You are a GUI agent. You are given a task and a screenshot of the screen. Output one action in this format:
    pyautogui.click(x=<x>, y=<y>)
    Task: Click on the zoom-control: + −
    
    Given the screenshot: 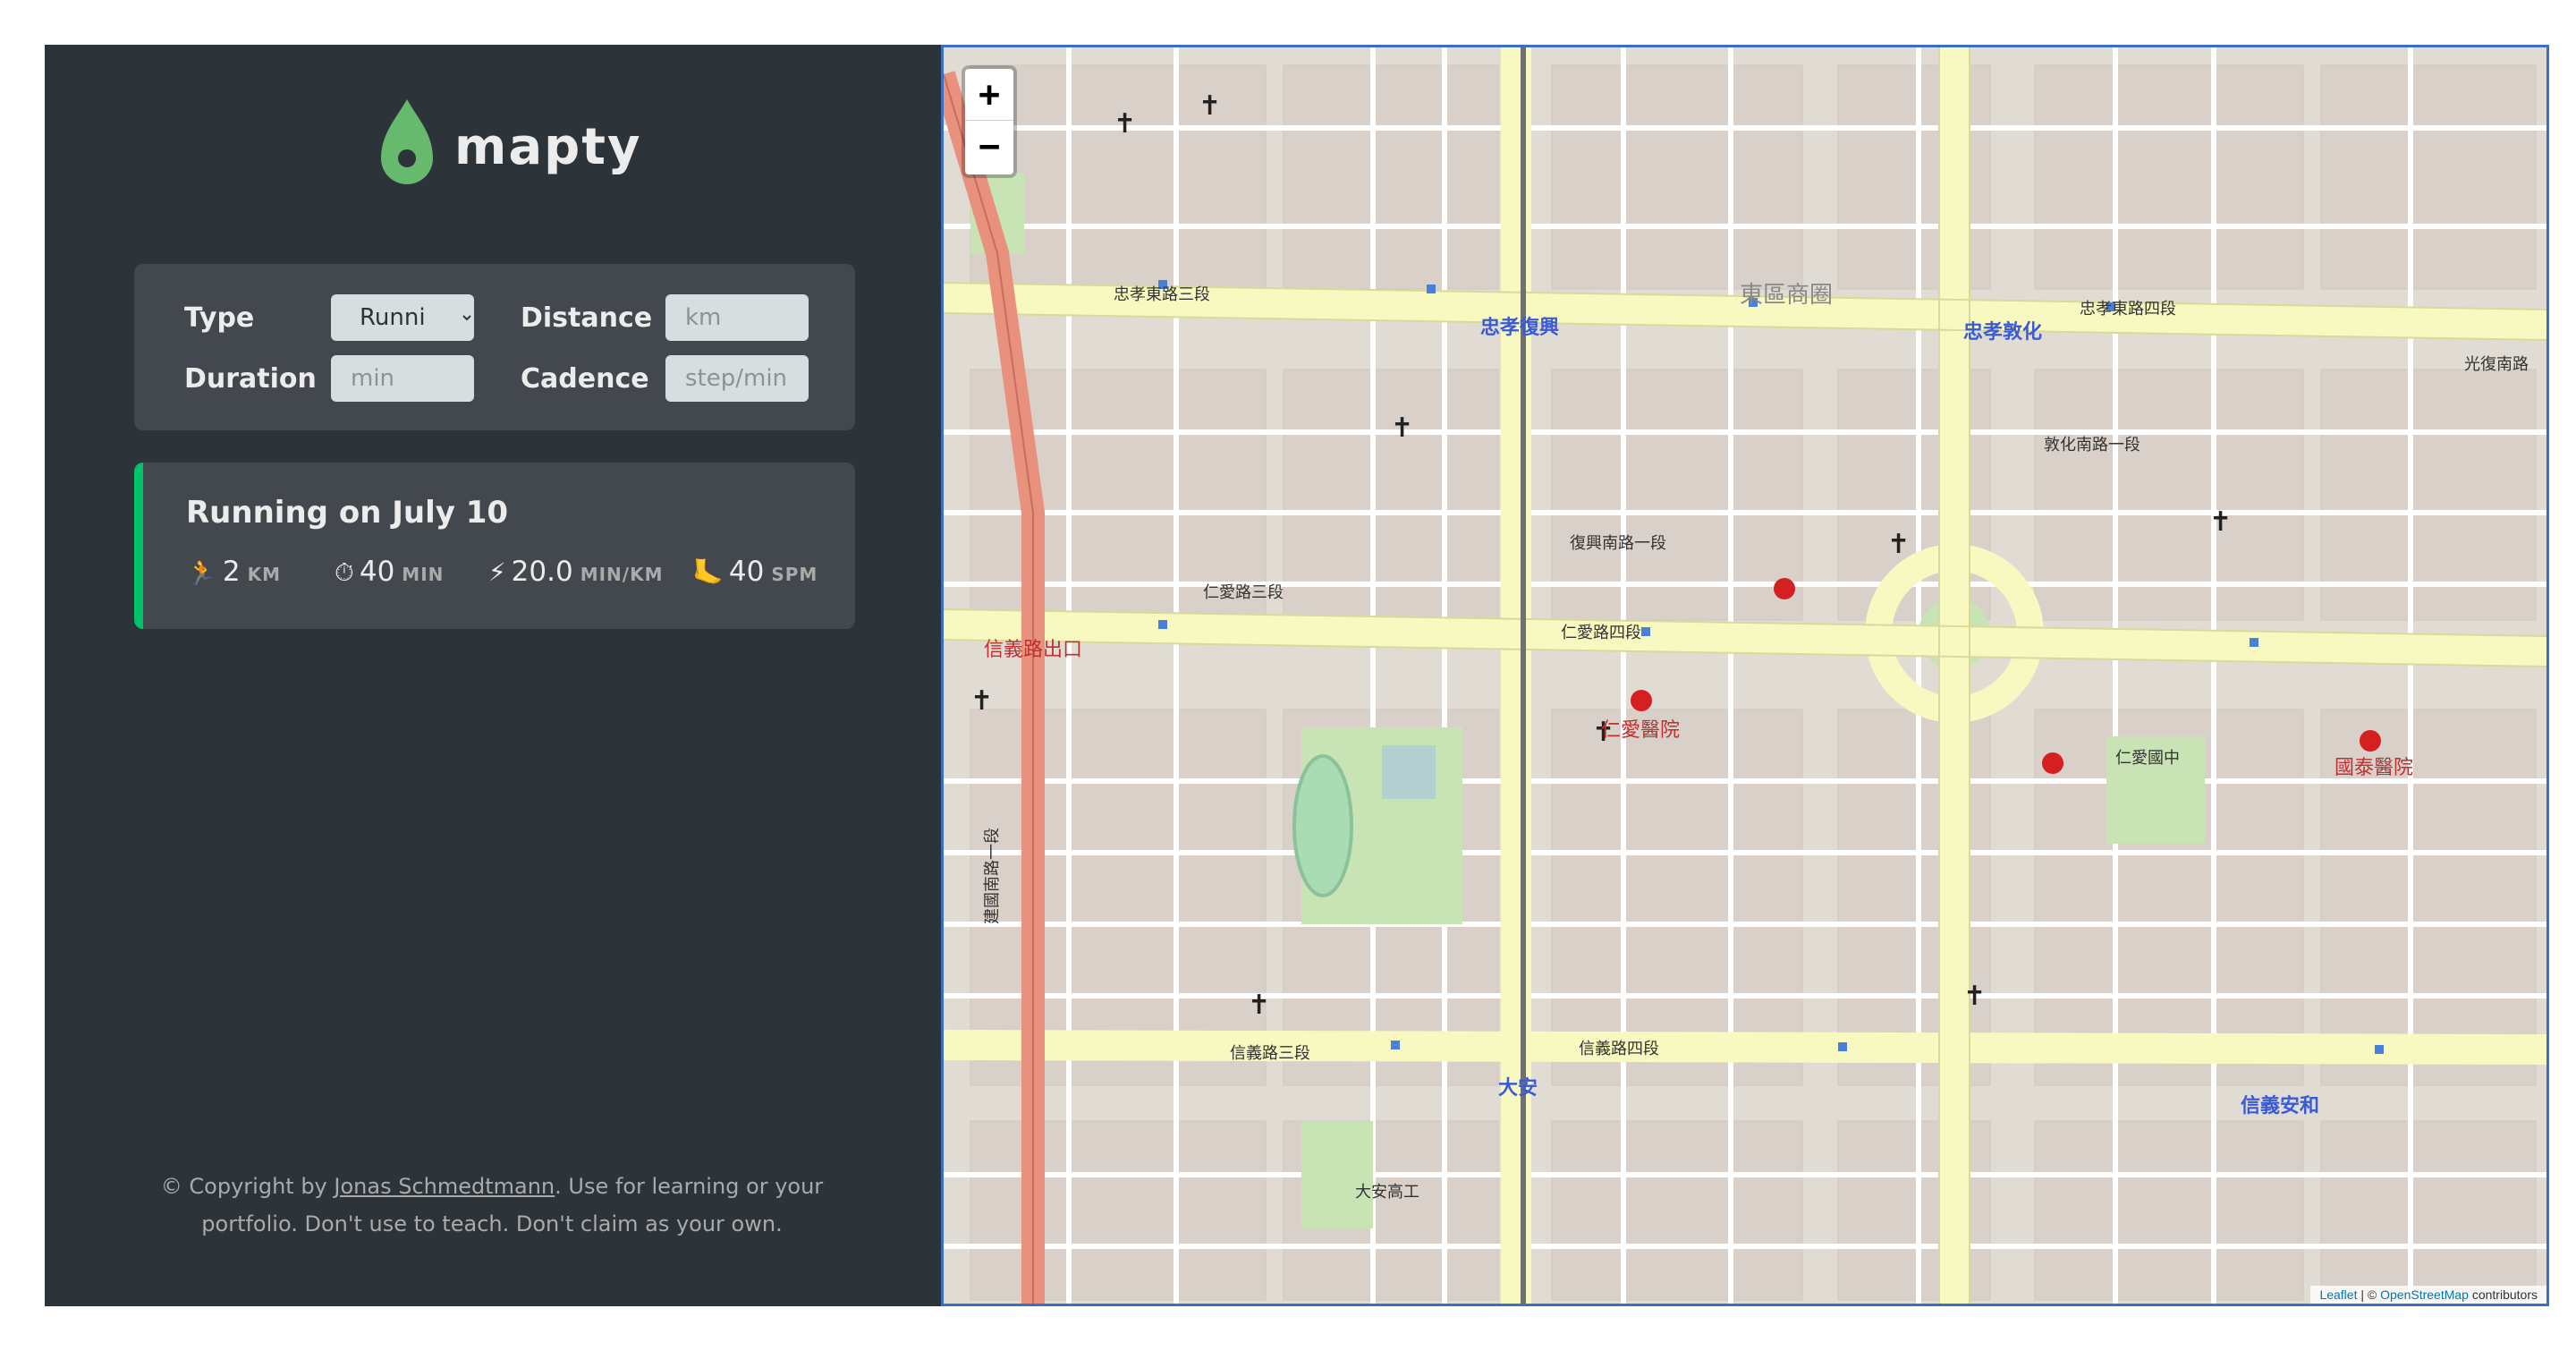 What is the action you would take?
    pyautogui.click(x=989, y=121)
    